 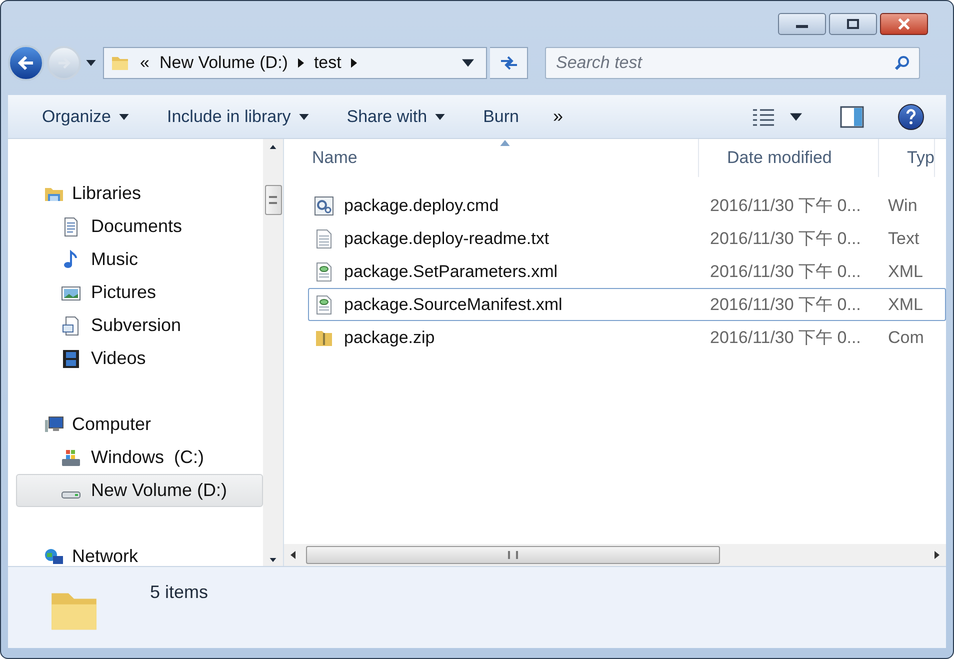 What do you see at coordinates (139, 358) in the screenshot?
I see `navigation-item: Videos` at bounding box center [139, 358].